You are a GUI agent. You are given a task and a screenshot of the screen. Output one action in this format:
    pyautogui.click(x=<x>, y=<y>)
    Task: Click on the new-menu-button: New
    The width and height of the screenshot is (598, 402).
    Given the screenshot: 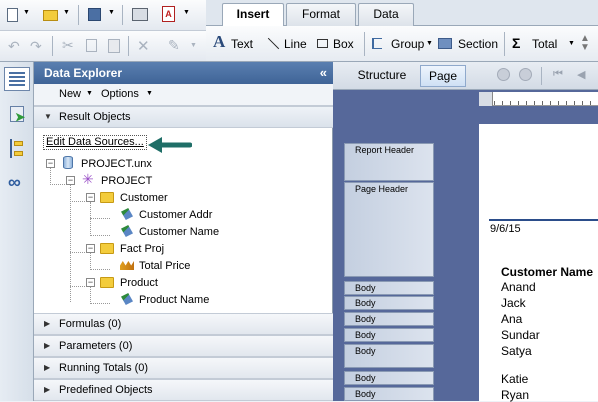 What is the action you would take?
    pyautogui.click(x=70, y=94)
    